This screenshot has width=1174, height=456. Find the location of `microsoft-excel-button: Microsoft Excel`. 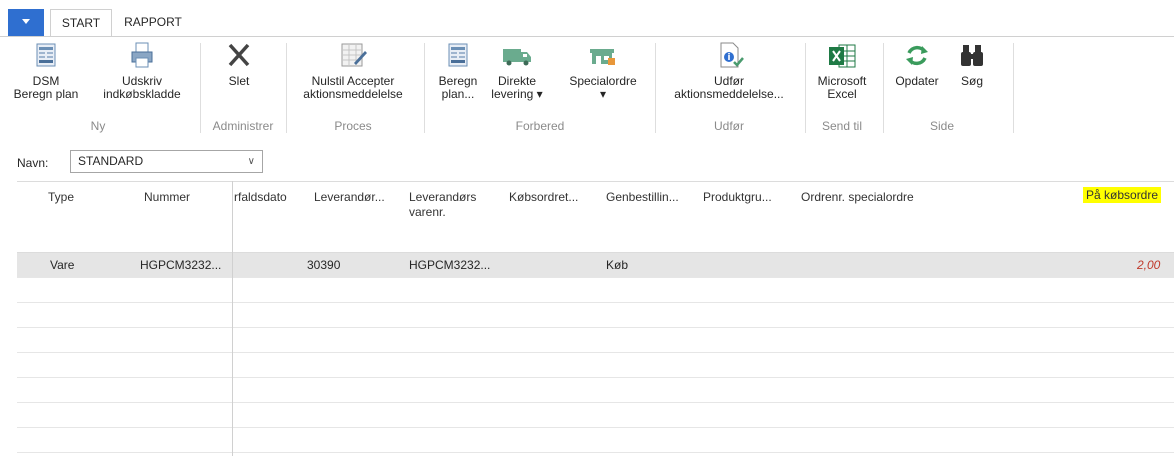

microsoft-excel-button: Microsoft Excel is located at coordinates (842, 71).